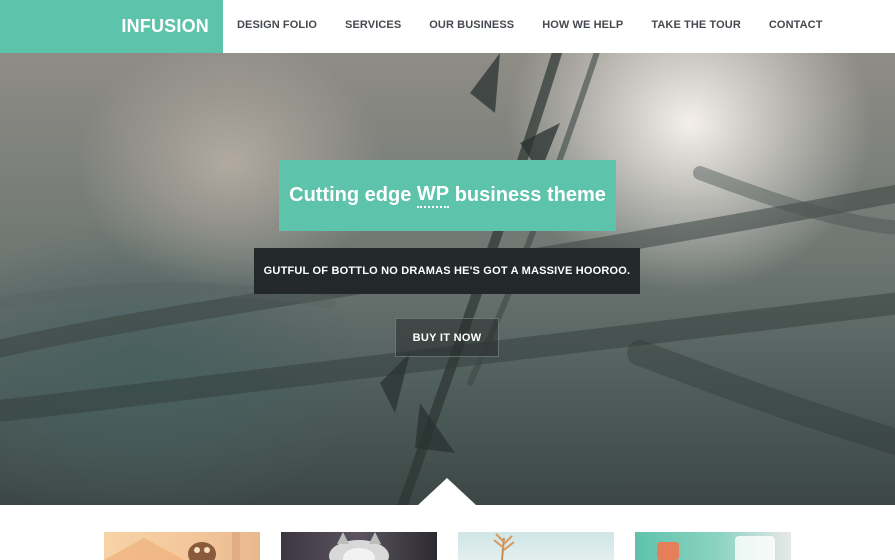 This screenshot has width=895, height=560. I want to click on section-pointer-triangle, so click(447, 491).